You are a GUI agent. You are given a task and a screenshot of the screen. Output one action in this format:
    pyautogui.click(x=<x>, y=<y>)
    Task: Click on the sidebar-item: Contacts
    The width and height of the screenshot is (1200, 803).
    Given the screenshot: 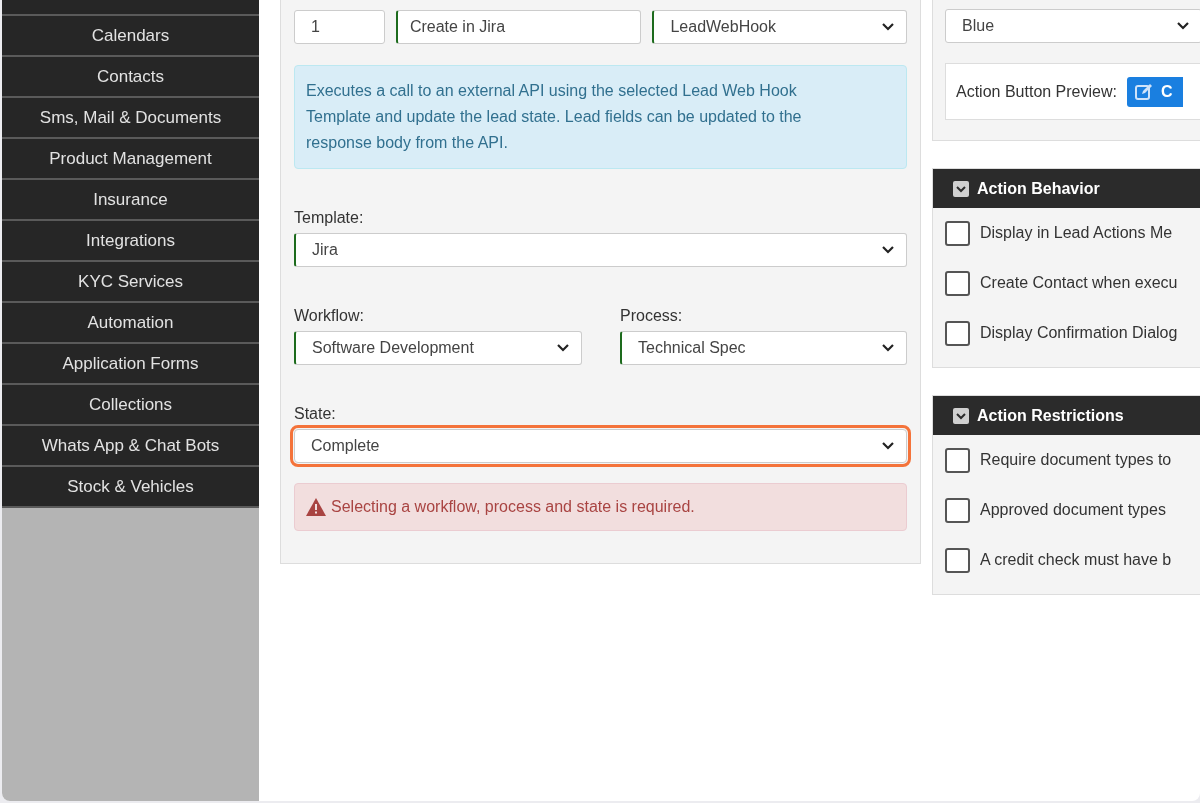 What is the action you would take?
    pyautogui.click(x=130, y=77)
    